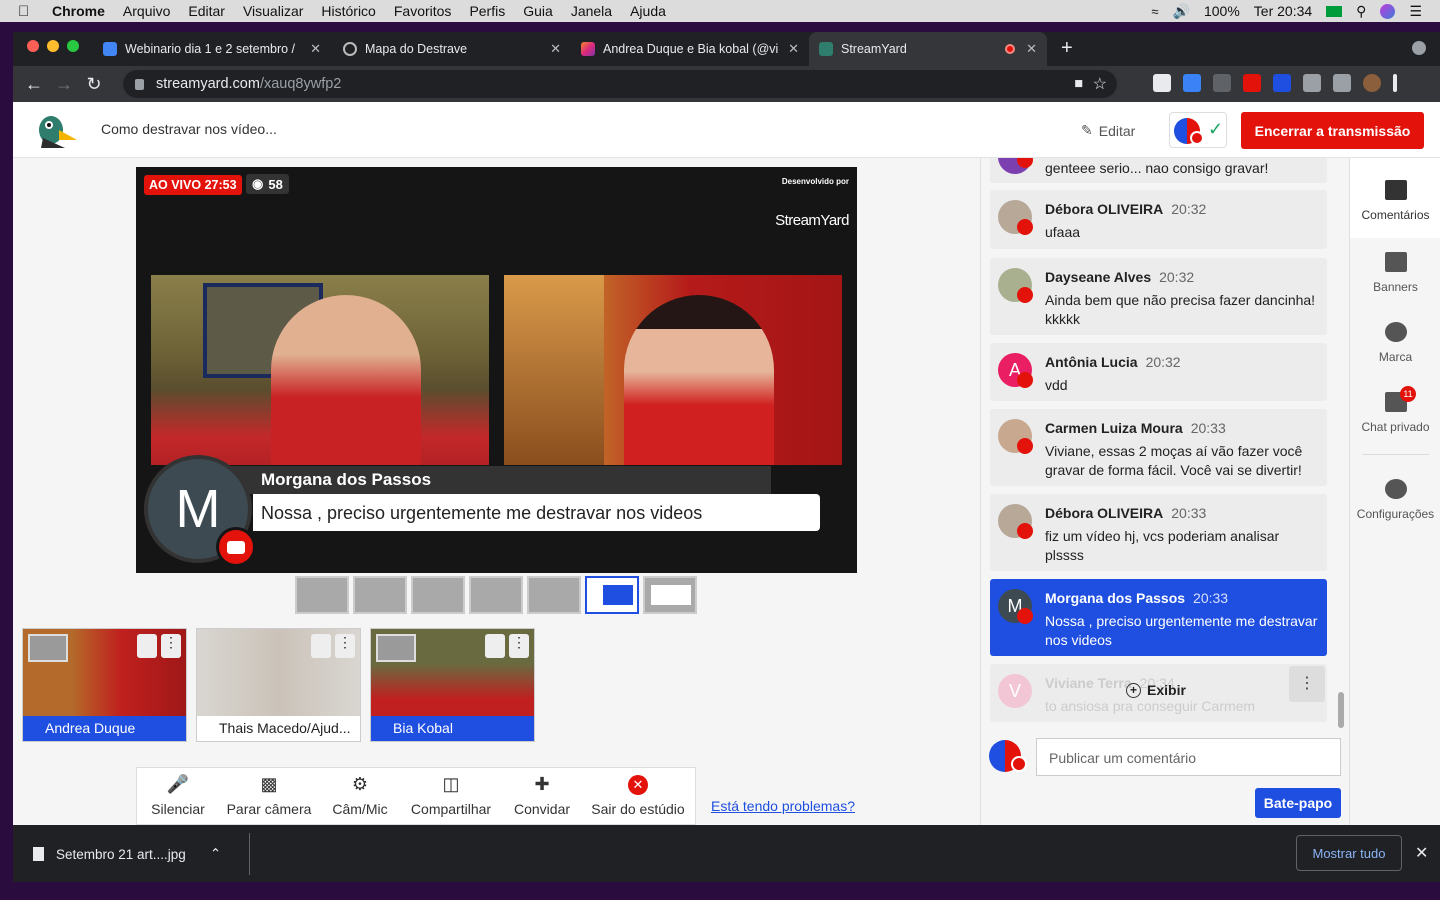  I want to click on nav-banners: Banners, so click(1395, 273).